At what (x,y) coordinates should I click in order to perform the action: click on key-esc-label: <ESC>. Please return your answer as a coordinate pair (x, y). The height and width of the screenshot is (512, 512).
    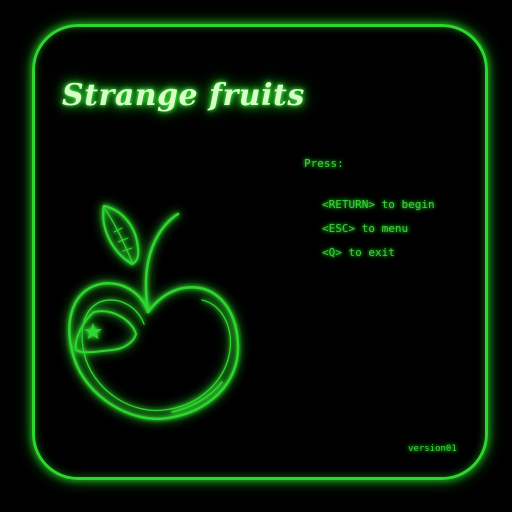
    Looking at the image, I should click on (339, 228).